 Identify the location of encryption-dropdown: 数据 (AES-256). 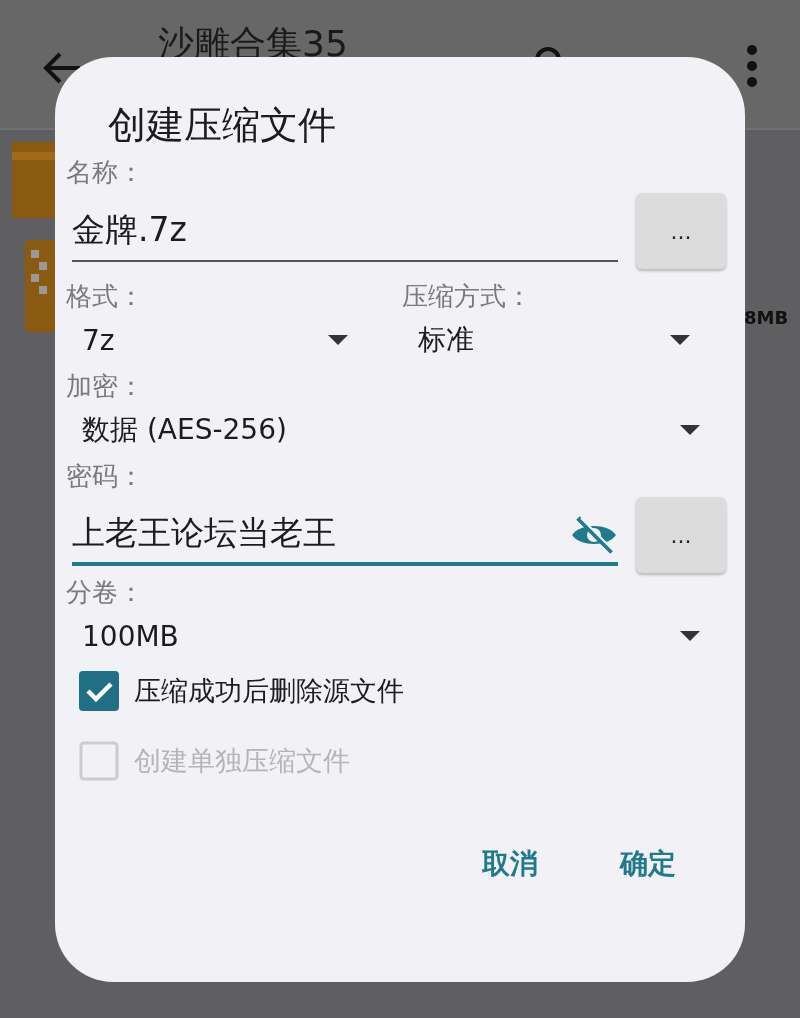
(387, 430).